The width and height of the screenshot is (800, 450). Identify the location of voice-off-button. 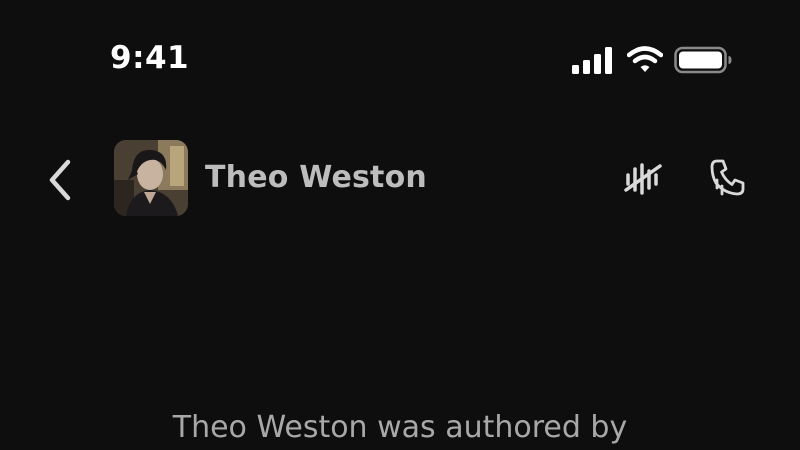
(644, 178).